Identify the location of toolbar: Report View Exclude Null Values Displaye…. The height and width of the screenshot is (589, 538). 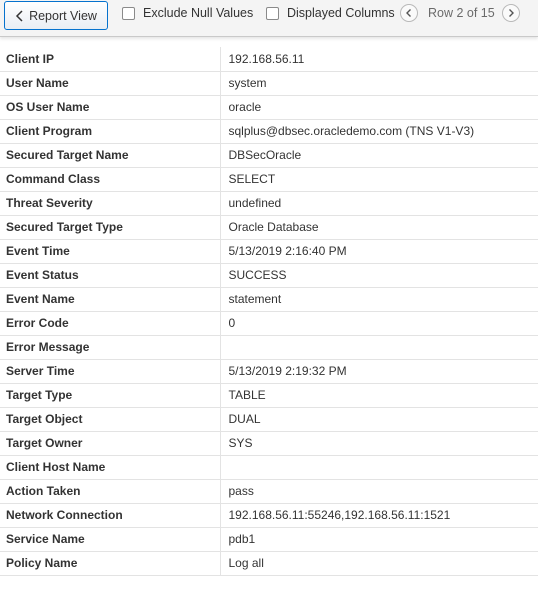
(269, 18).